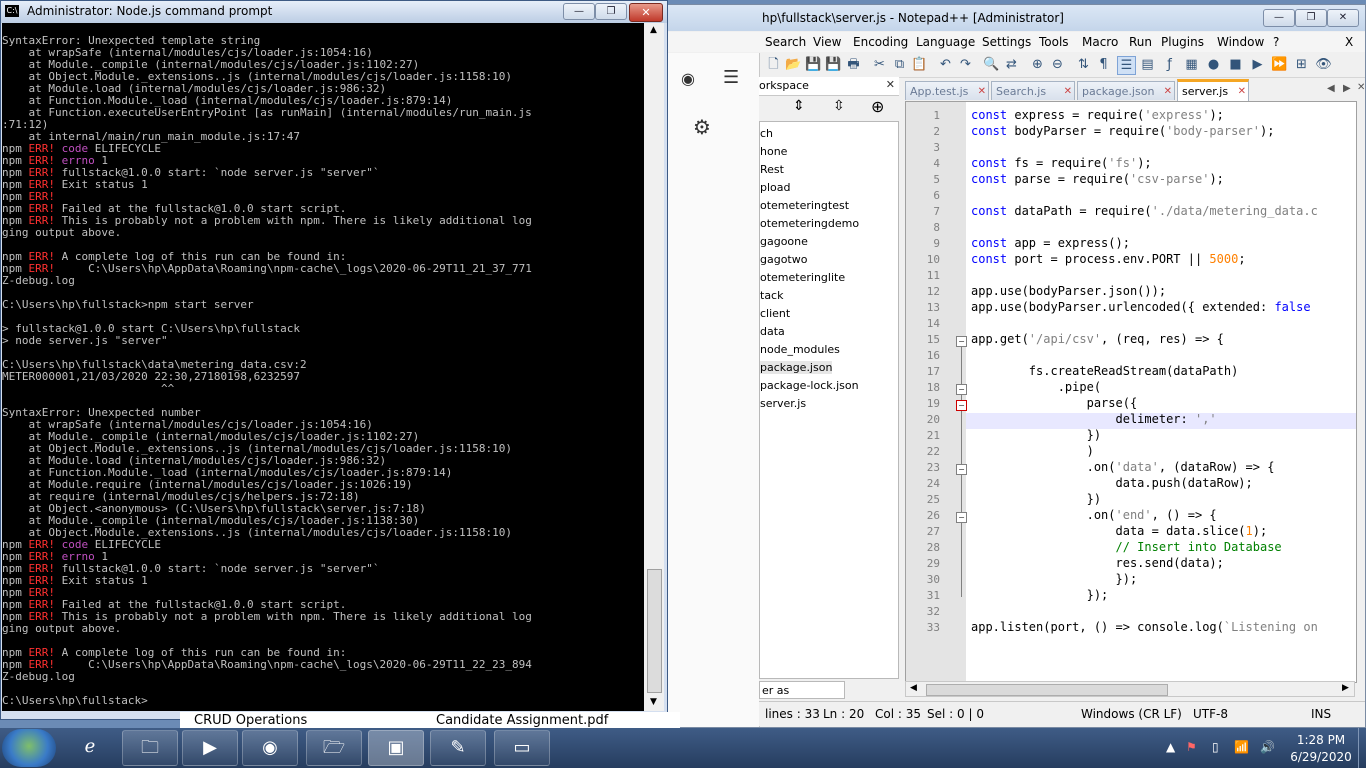 The width and height of the screenshot is (1366, 768). Describe the element at coordinates (1011, 64) in the screenshot. I see `replace-icon: ⇄` at that location.